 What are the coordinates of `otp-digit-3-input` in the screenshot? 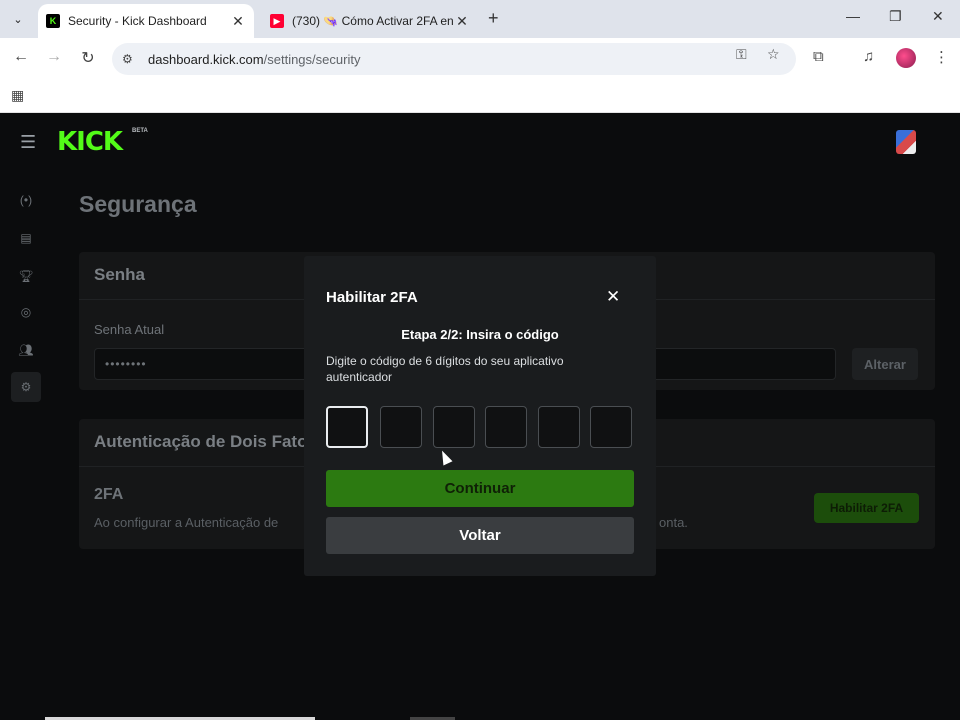 It's located at (454, 427).